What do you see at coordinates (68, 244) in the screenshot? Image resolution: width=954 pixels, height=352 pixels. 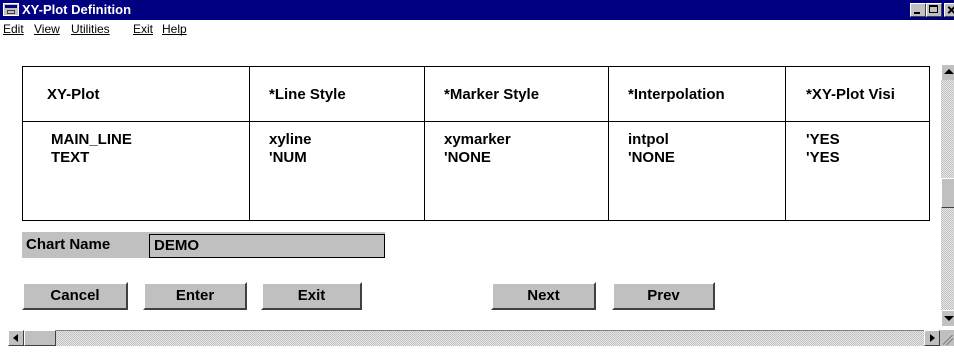 I see `chart-name-label: Chart Name` at bounding box center [68, 244].